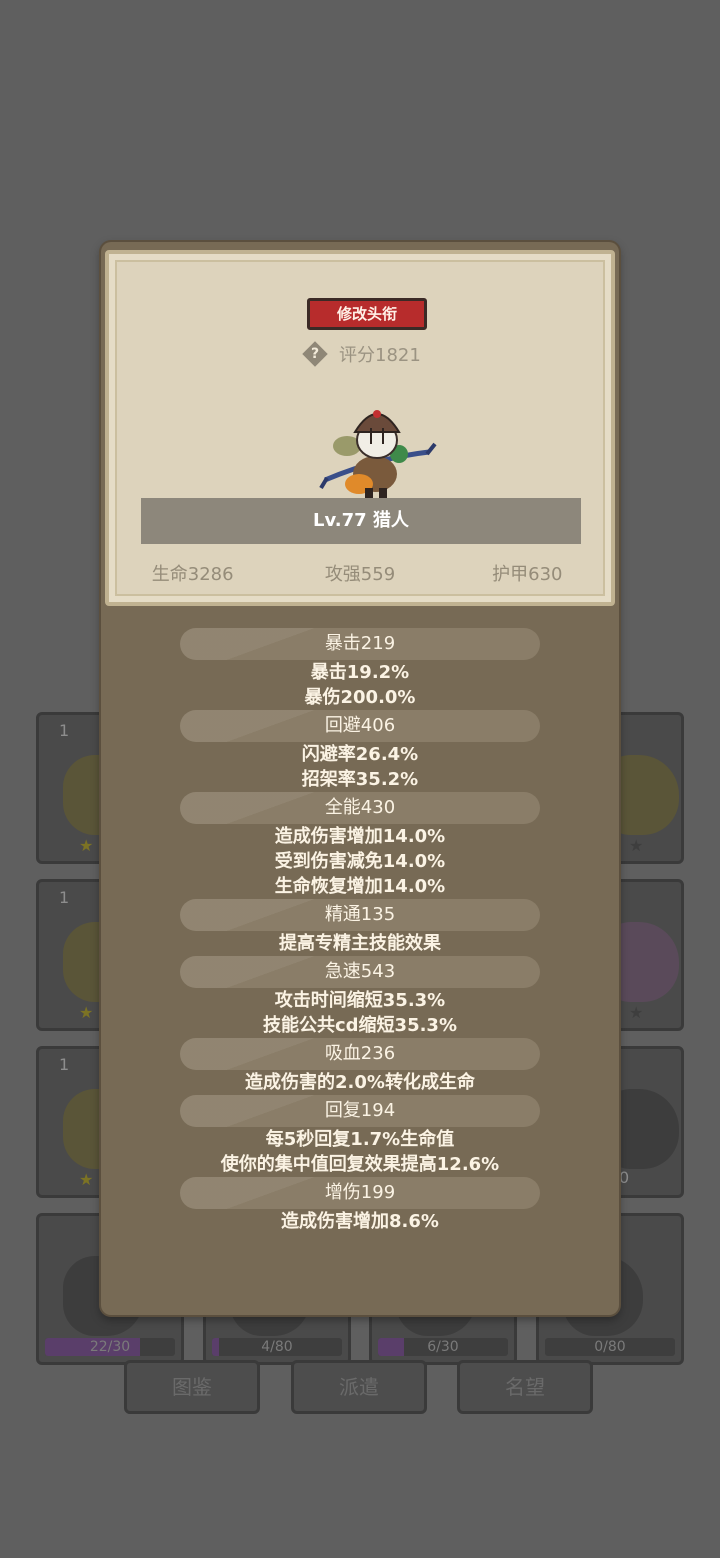 The image size is (720, 1558). I want to click on tab-collection: 图鉴, so click(192, 1387).